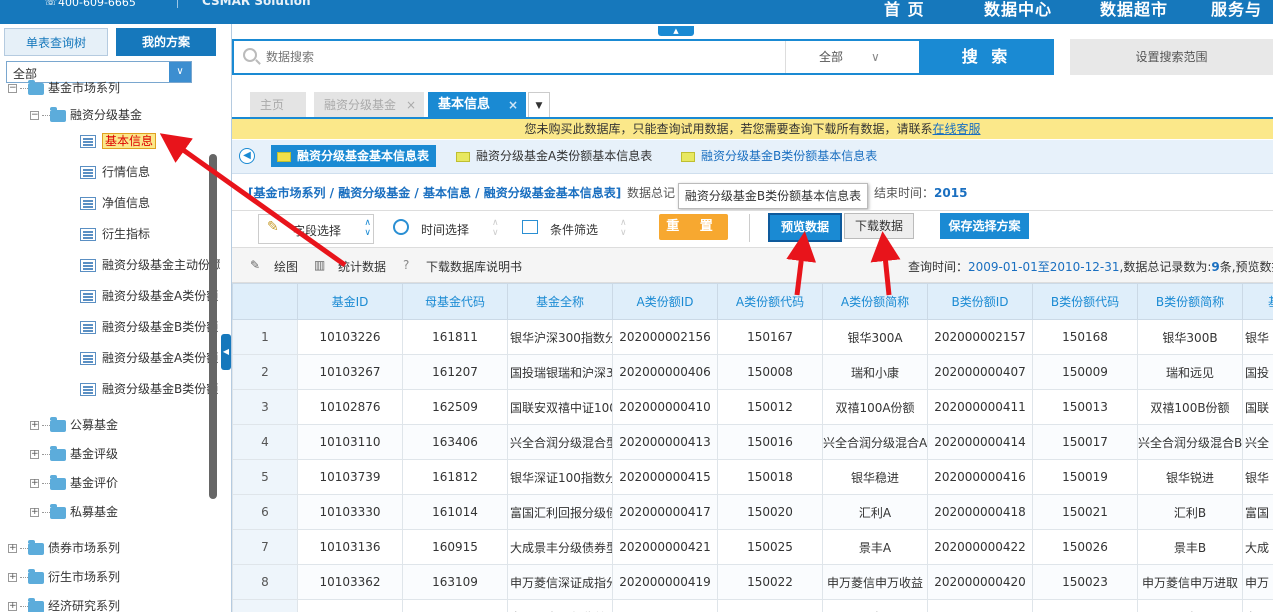  Describe the element at coordinates (574, 229) in the screenshot. I see `condition-filter-button: 条件筛选` at that location.